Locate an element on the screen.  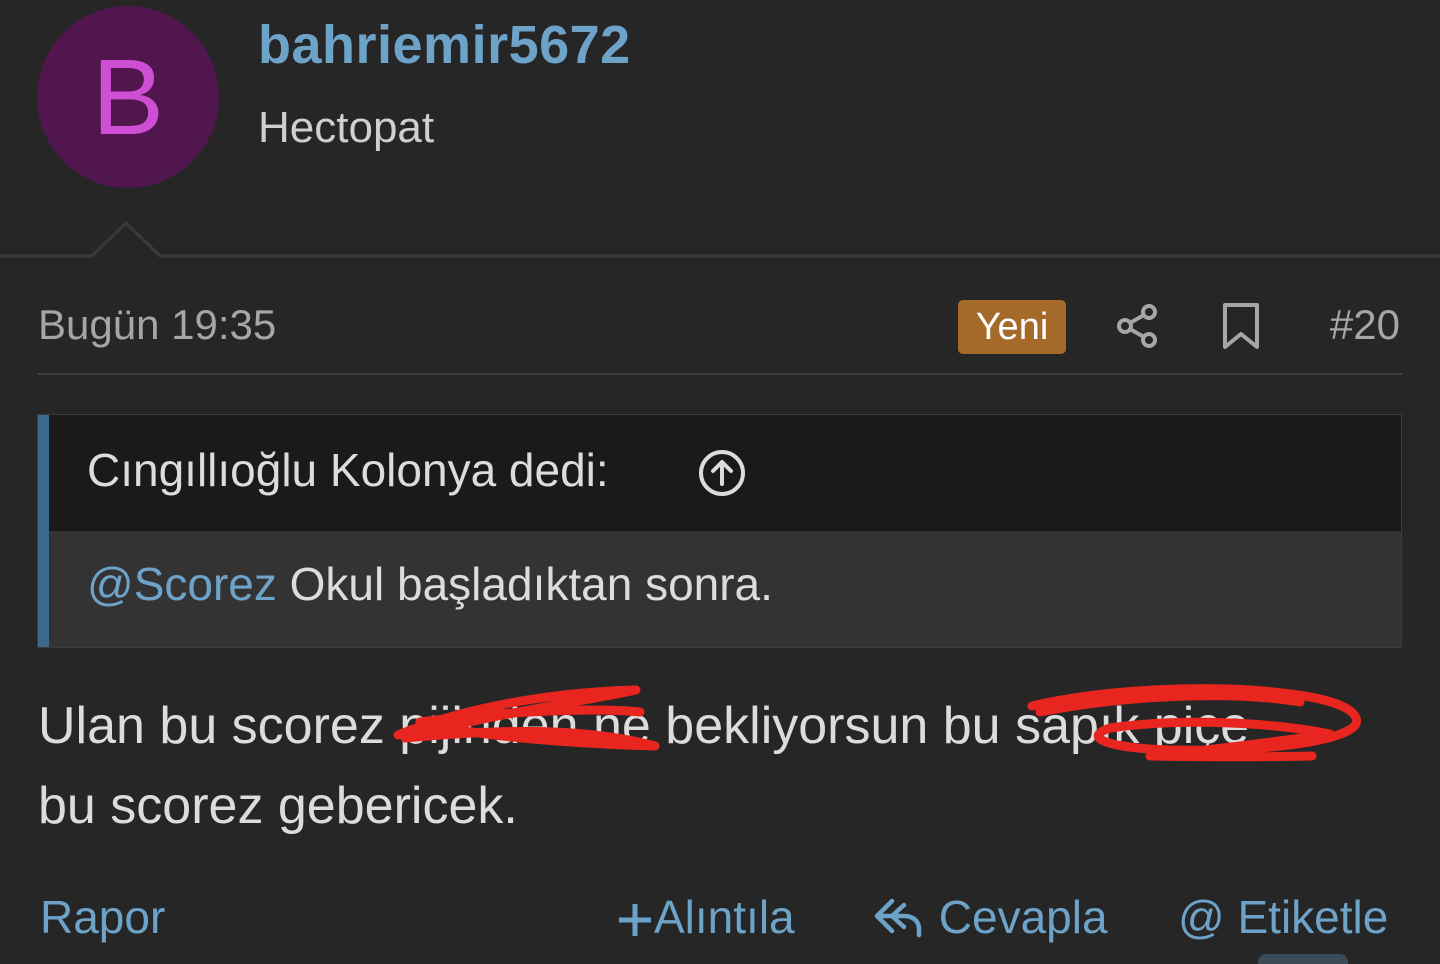
meta-divider is located at coordinates (720, 374).